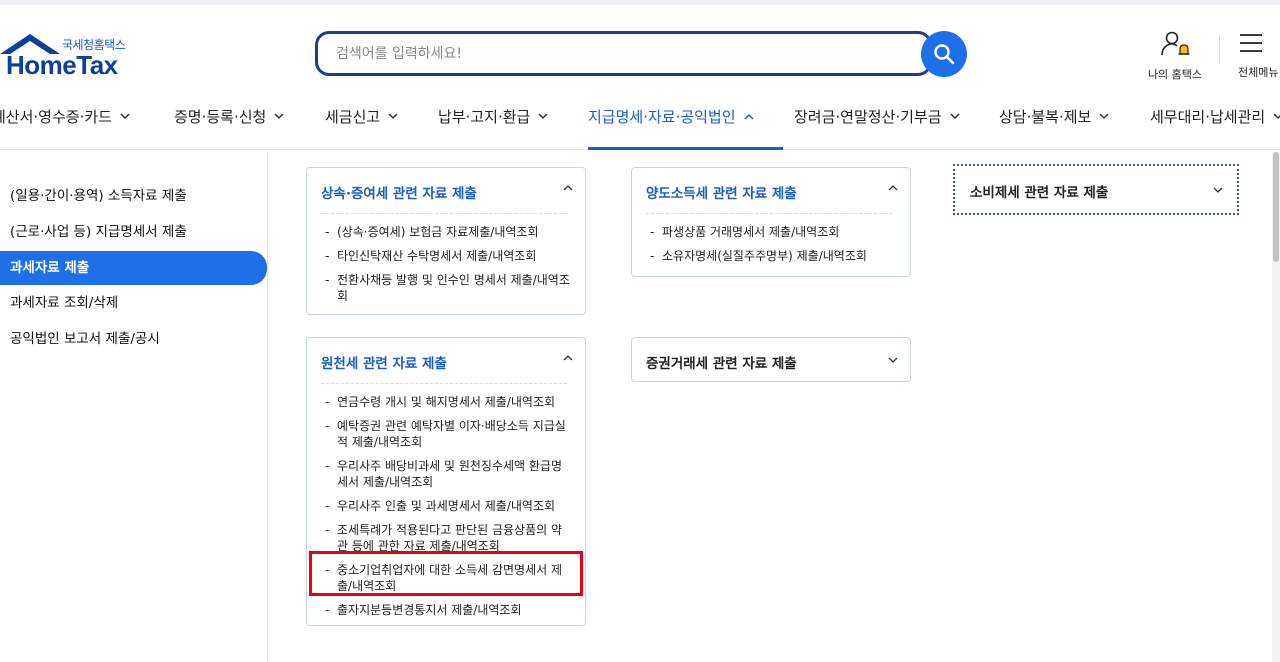  I want to click on nav-item-tax-agent: 세무대리·납세관리, so click(1215, 116).